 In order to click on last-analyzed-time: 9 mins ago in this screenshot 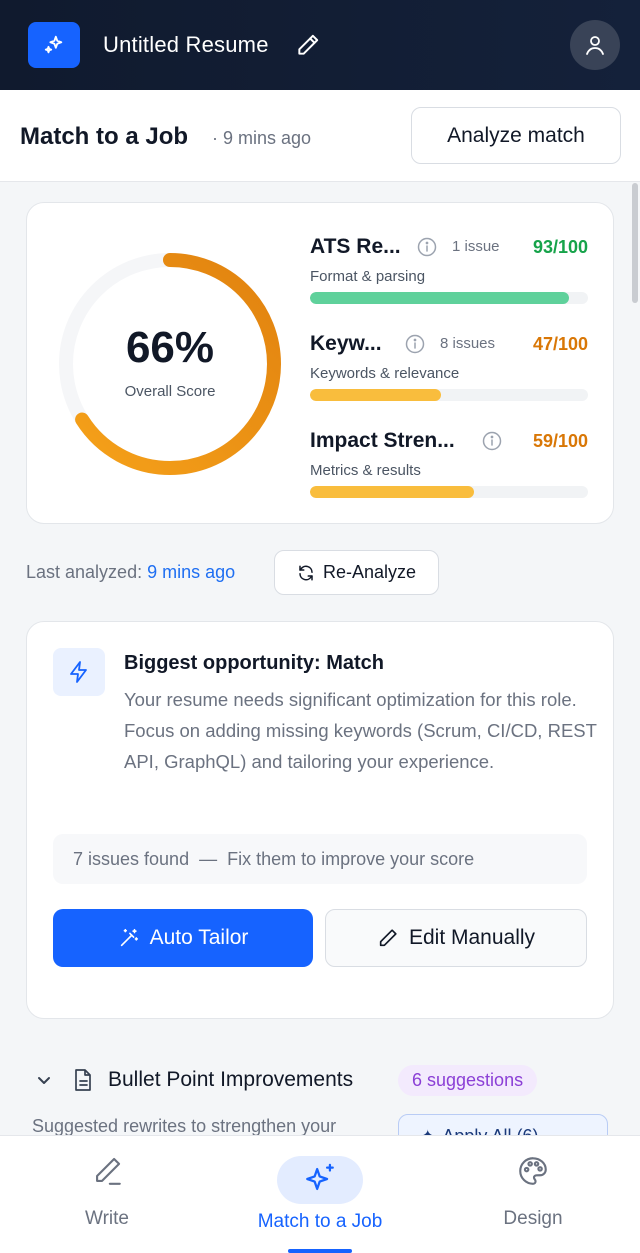, I will do `click(191, 572)`.